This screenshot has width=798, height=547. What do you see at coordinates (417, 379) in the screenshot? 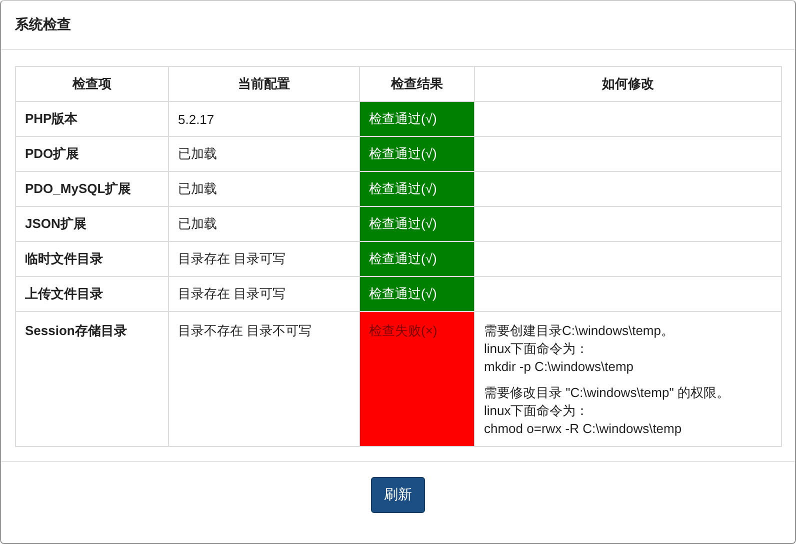
I see `result-cell: 检查失败(×)` at bounding box center [417, 379].